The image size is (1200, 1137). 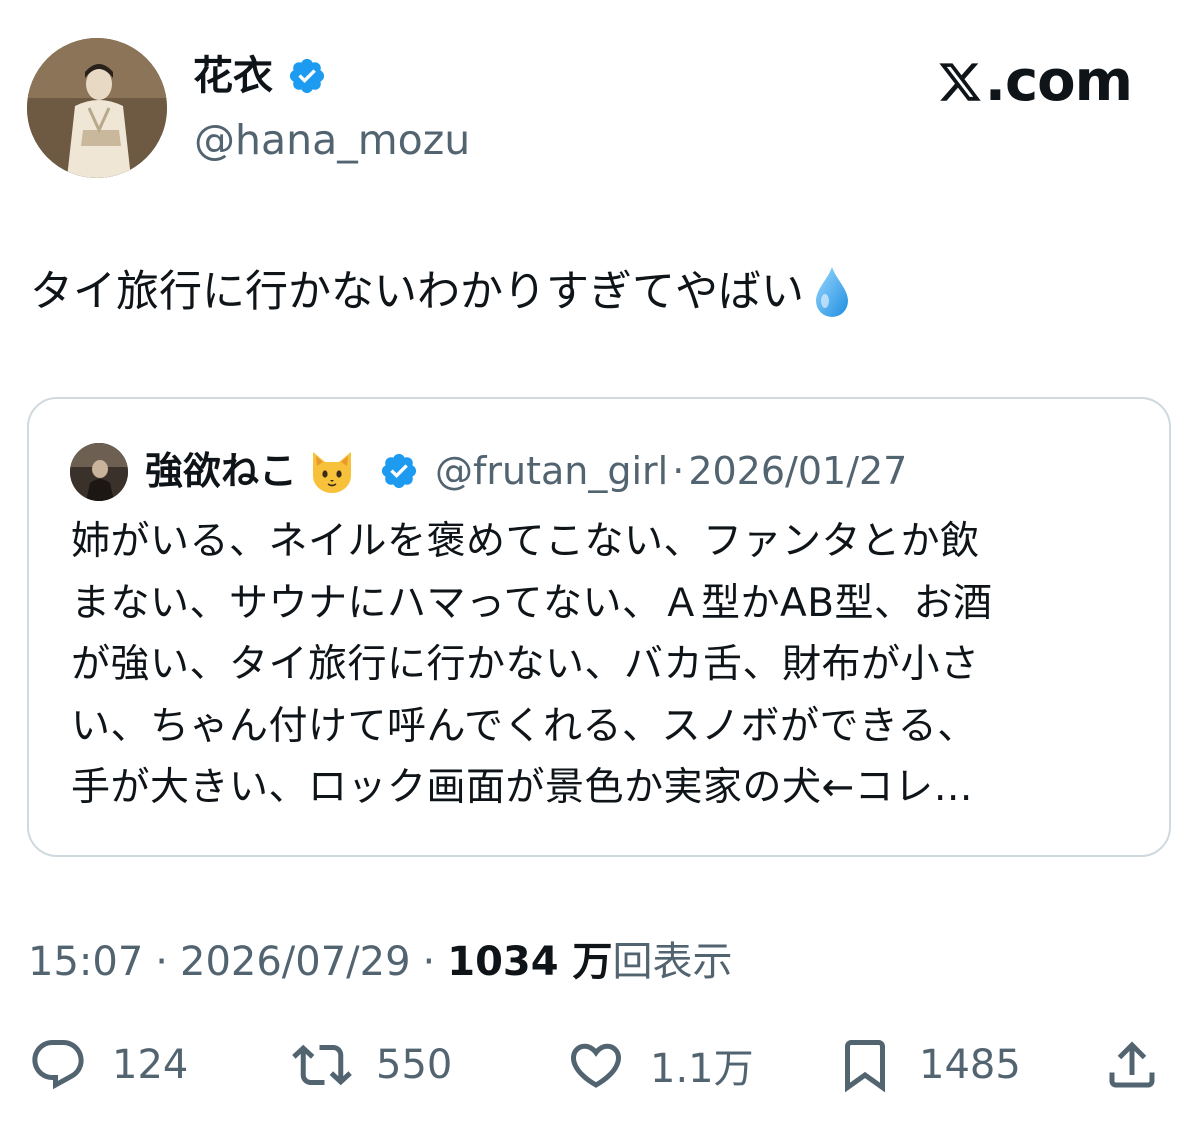 I want to click on quoted-text-line: が強い、タイ旅行に行かない、バカ舌、財布が小さ, so click(x=525, y=664).